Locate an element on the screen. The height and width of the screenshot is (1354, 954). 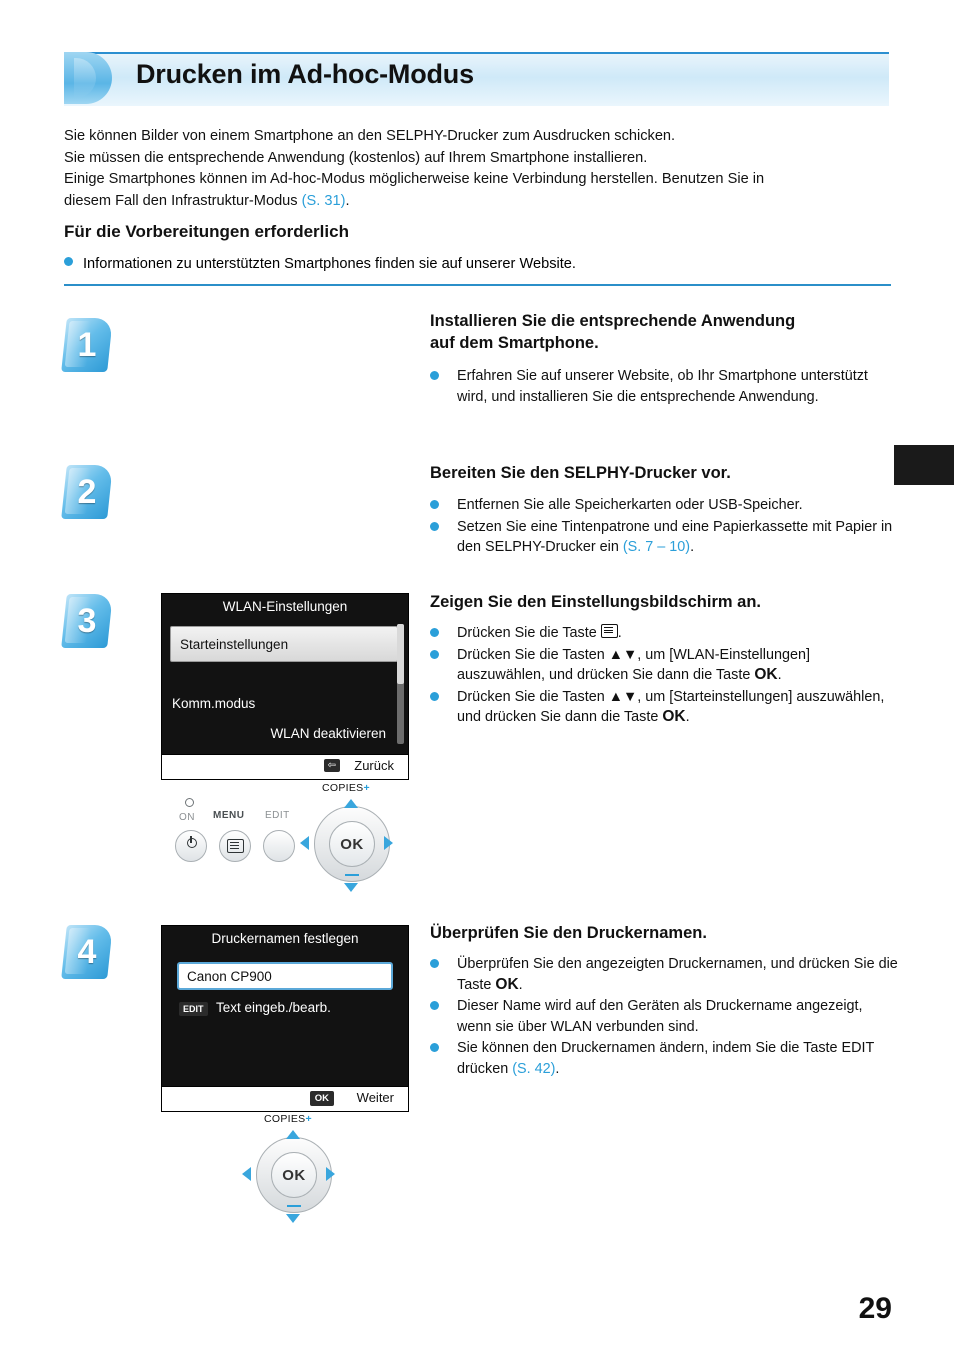
step-2-item-2-period: . is located at coordinates (692, 547).